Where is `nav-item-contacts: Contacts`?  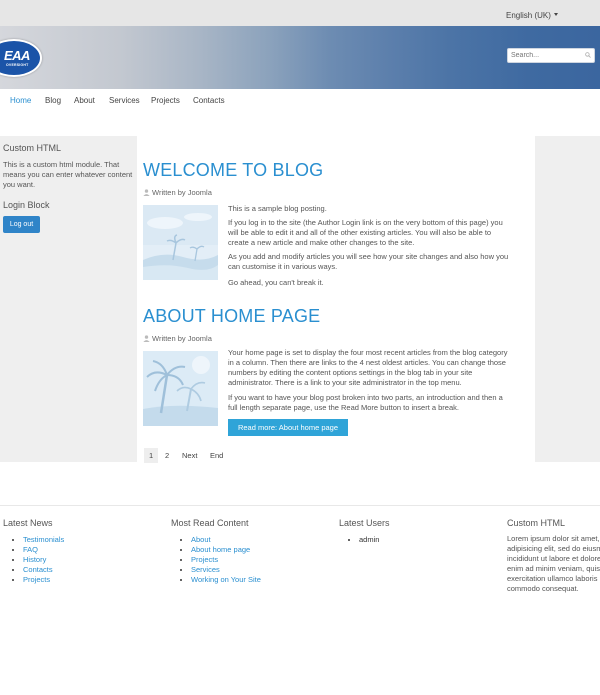
nav-item-contacts: Contacts is located at coordinates (209, 100).